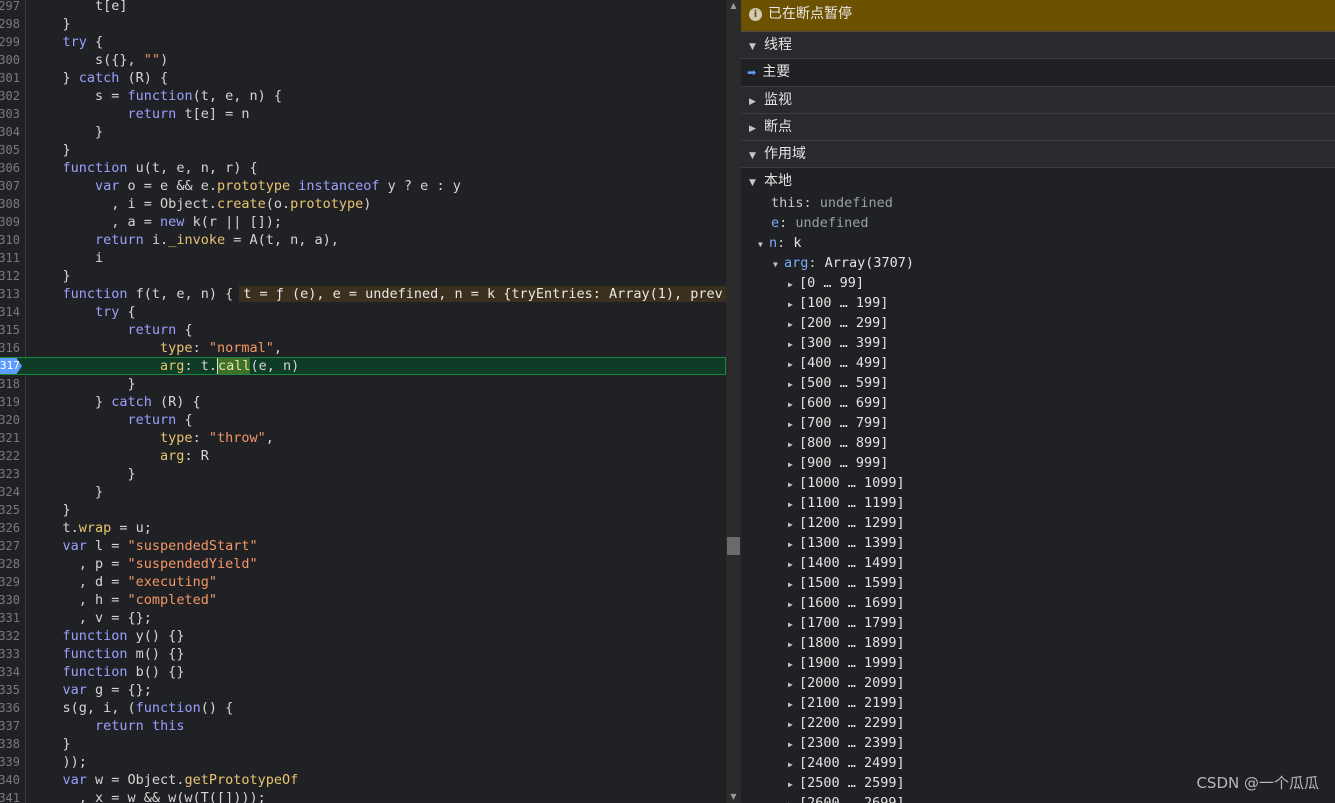 The width and height of the screenshot is (1335, 803). I want to click on code-line: 338 }, so click(363, 744).